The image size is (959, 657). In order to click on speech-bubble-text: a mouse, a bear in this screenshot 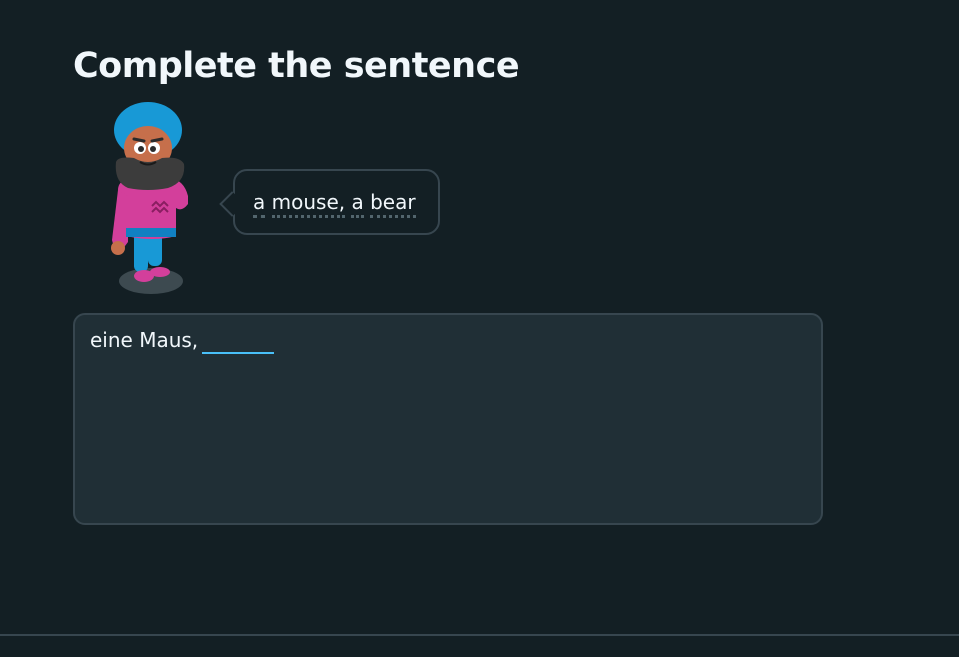, I will do `click(345, 203)`.